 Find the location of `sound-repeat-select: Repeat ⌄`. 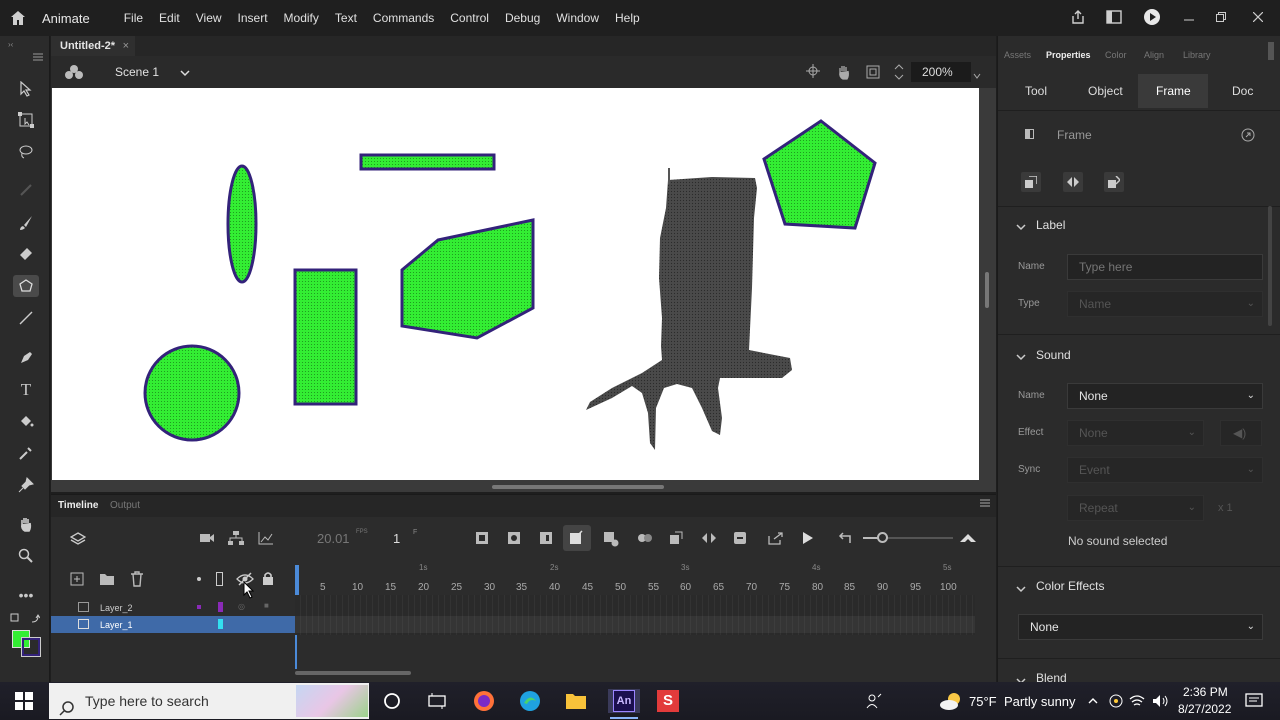

sound-repeat-select: Repeat ⌄ is located at coordinates (1135, 508).